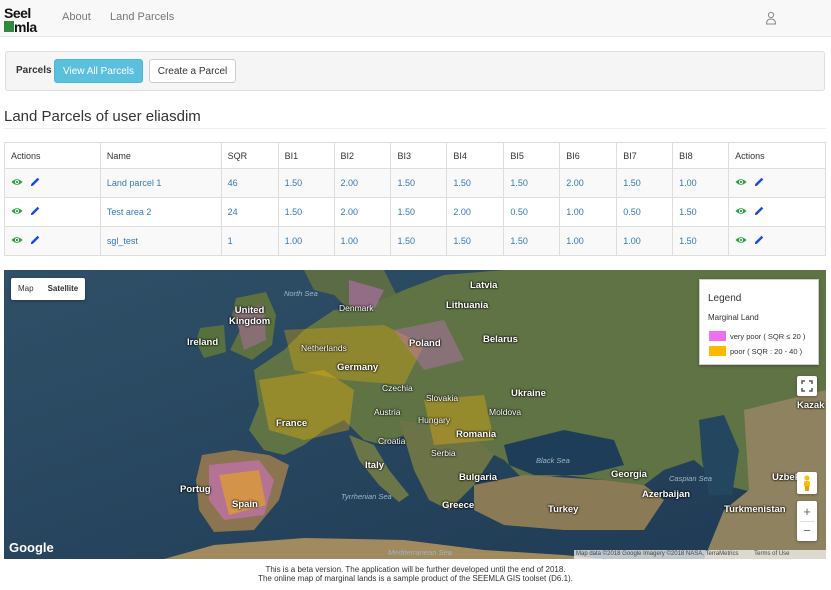 The width and height of the screenshot is (831, 590). I want to click on create-parcel-button: Create a Parcel, so click(192, 71).